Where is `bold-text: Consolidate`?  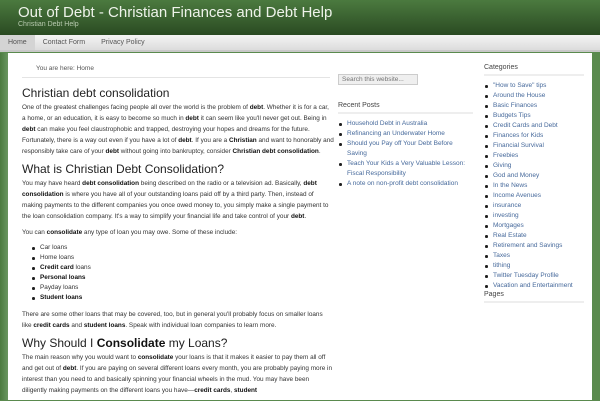
bold-text: Consolidate is located at coordinates (131, 343).